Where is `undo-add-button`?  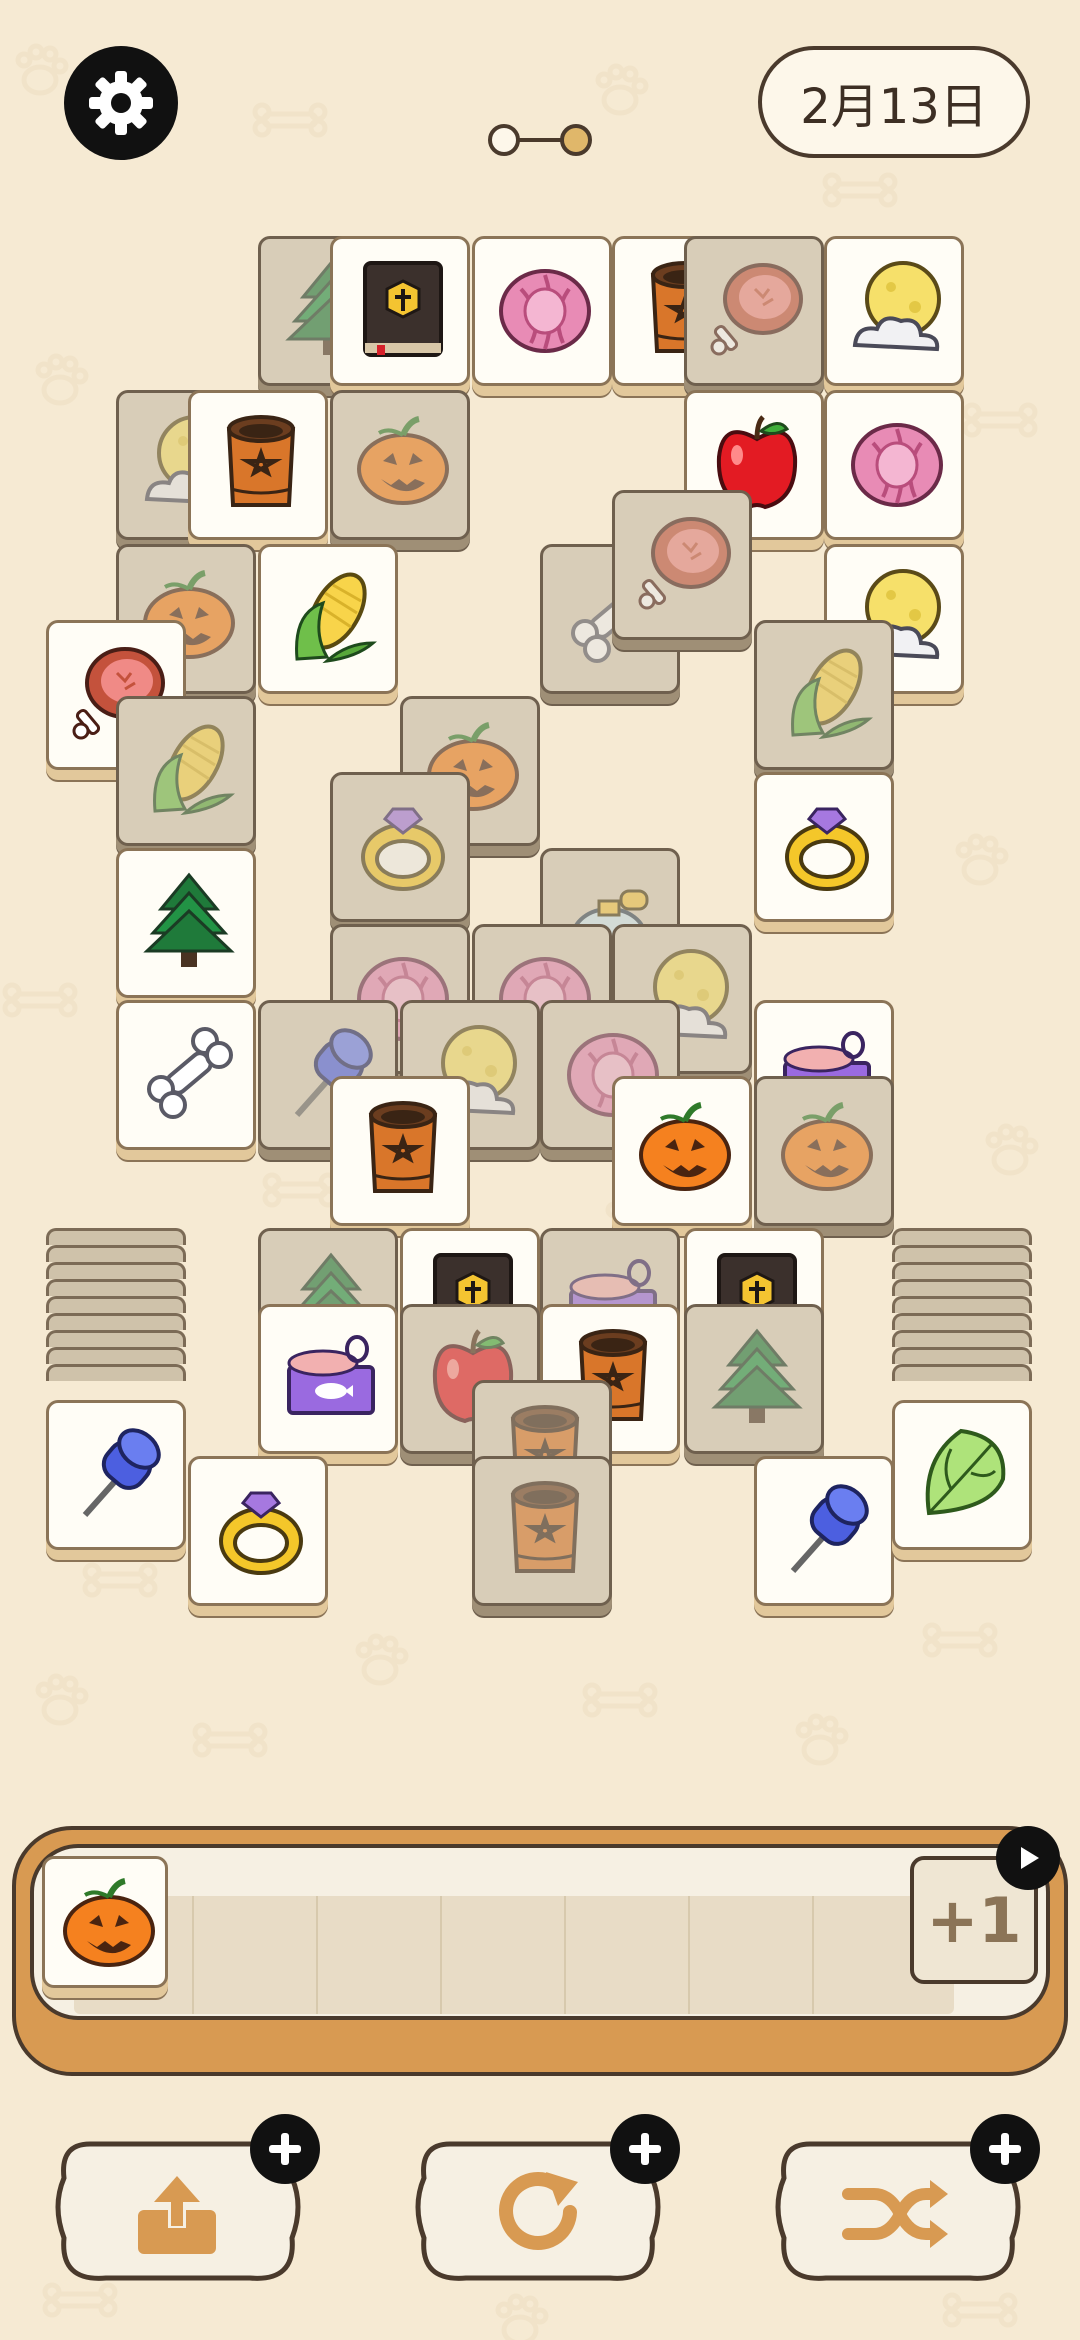
undo-add-button is located at coordinates (285, 2149).